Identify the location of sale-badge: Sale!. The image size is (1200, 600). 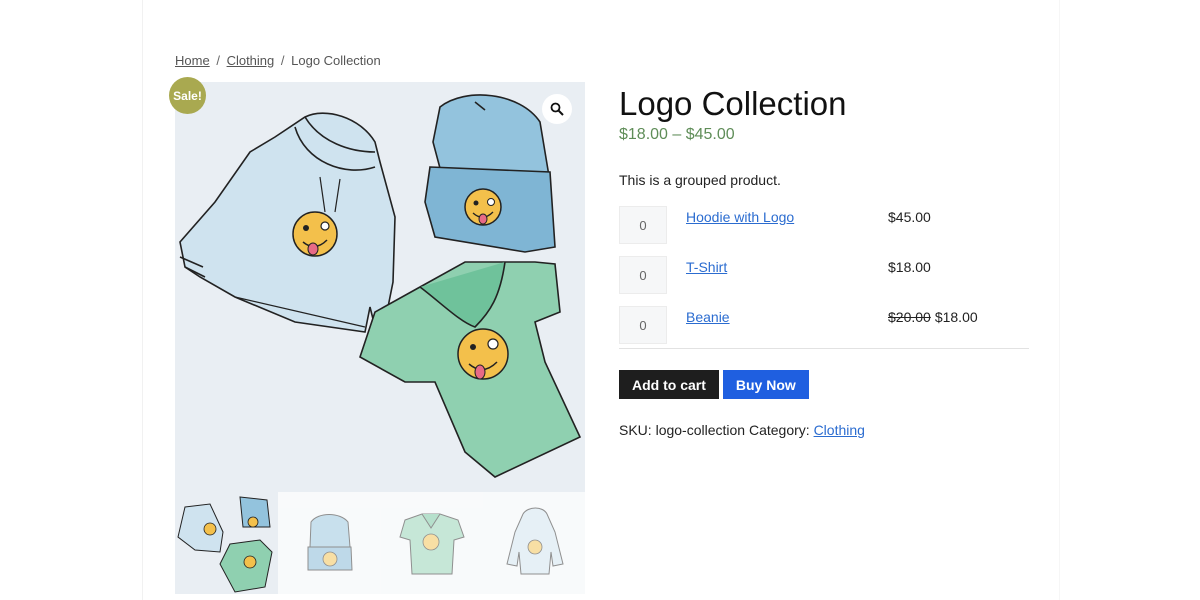
(187, 95).